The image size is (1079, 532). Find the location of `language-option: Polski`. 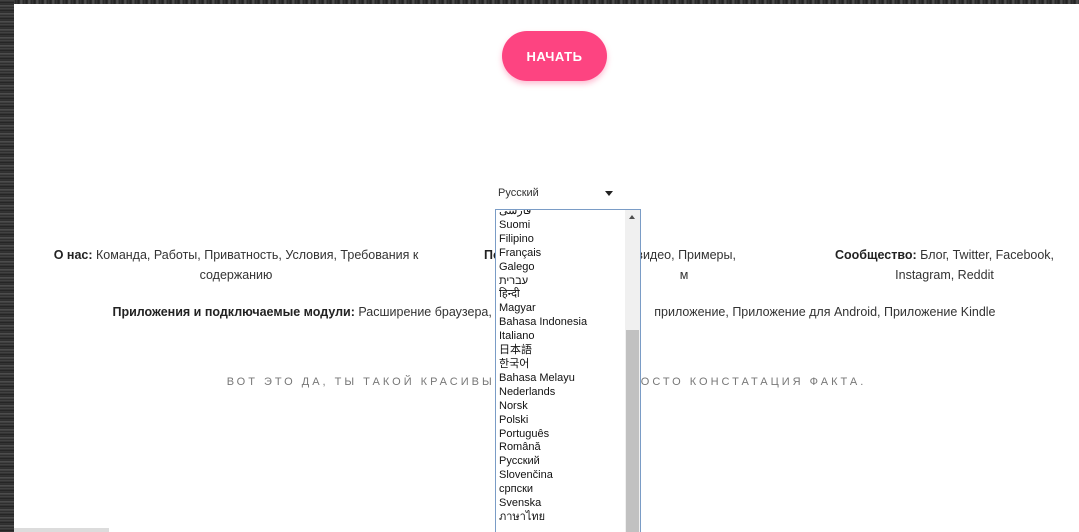

language-option: Polski is located at coordinates (561, 421).